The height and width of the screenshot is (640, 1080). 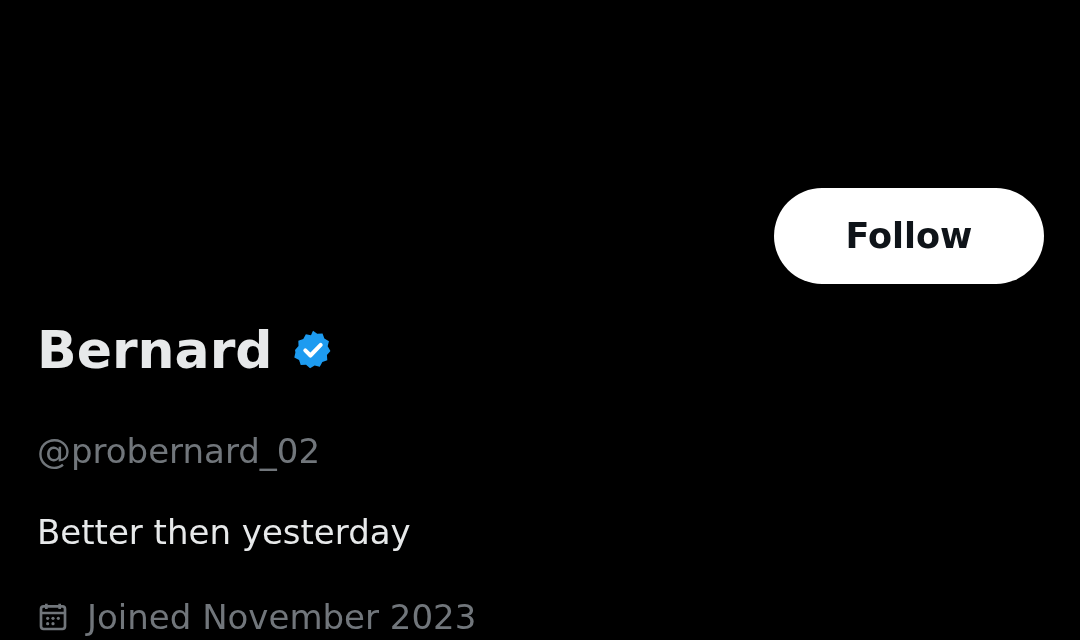 What do you see at coordinates (909, 236) in the screenshot?
I see `follow-button: Follow` at bounding box center [909, 236].